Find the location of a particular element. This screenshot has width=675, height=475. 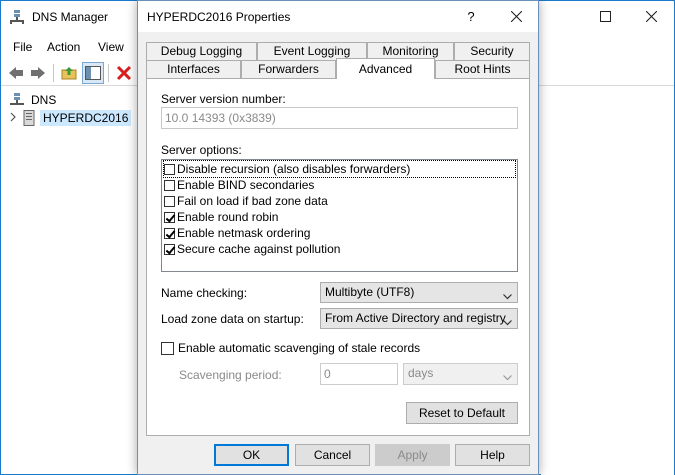

back-arrow-icon is located at coordinates (16, 73).